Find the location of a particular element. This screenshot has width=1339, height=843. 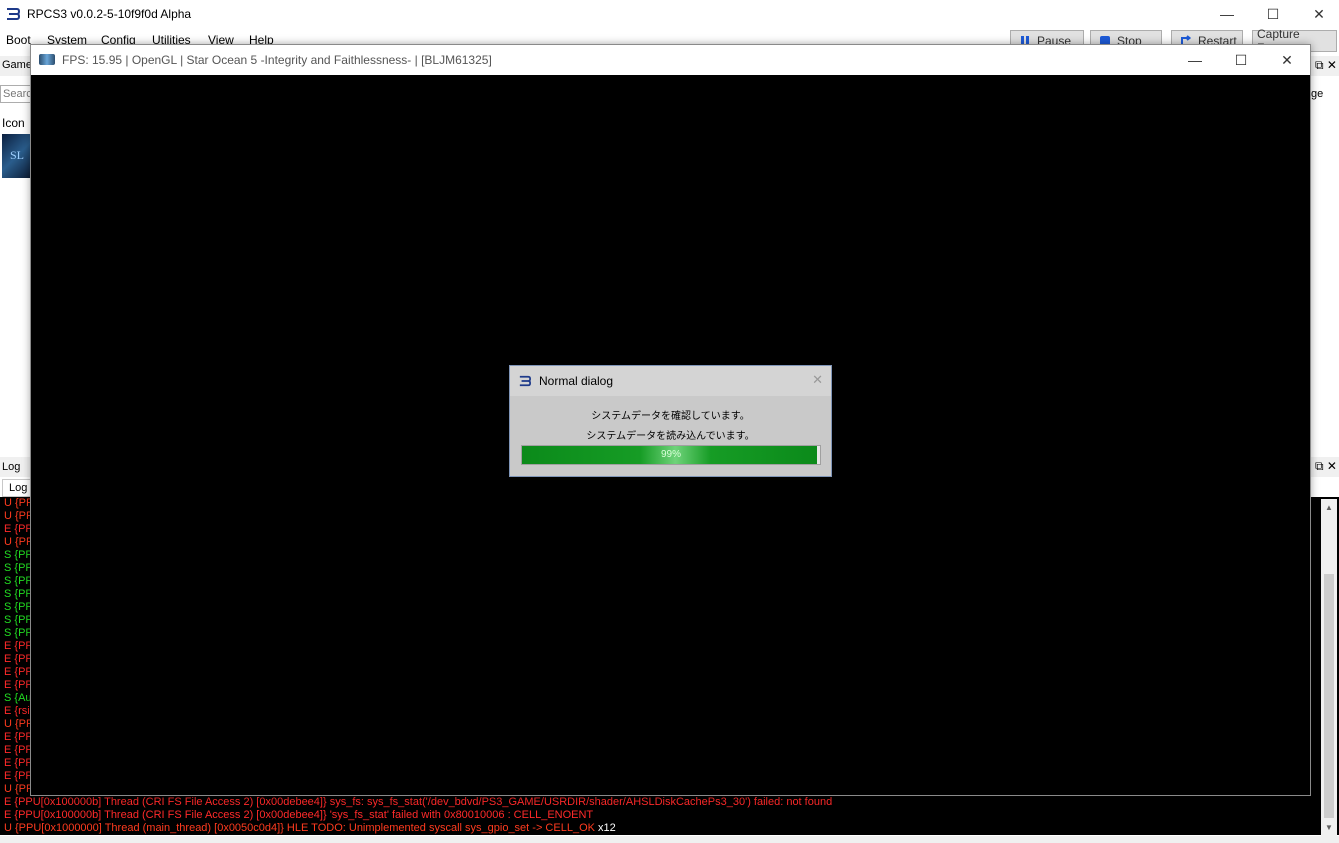

scrollbar-thumb is located at coordinates (1329, 696).